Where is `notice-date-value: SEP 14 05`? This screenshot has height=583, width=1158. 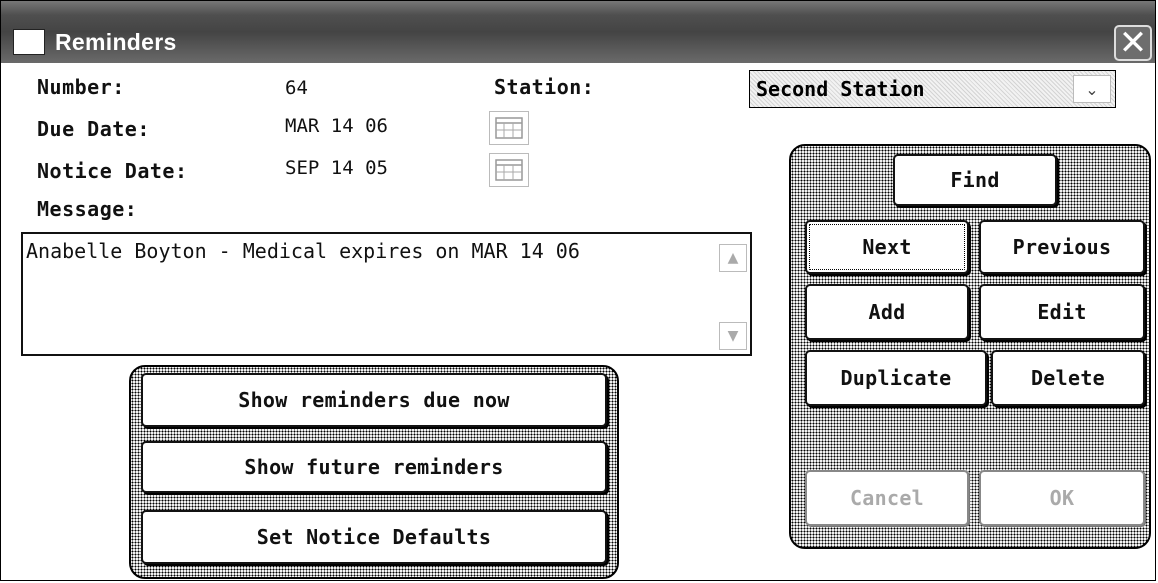 notice-date-value: SEP 14 05 is located at coordinates (336, 168).